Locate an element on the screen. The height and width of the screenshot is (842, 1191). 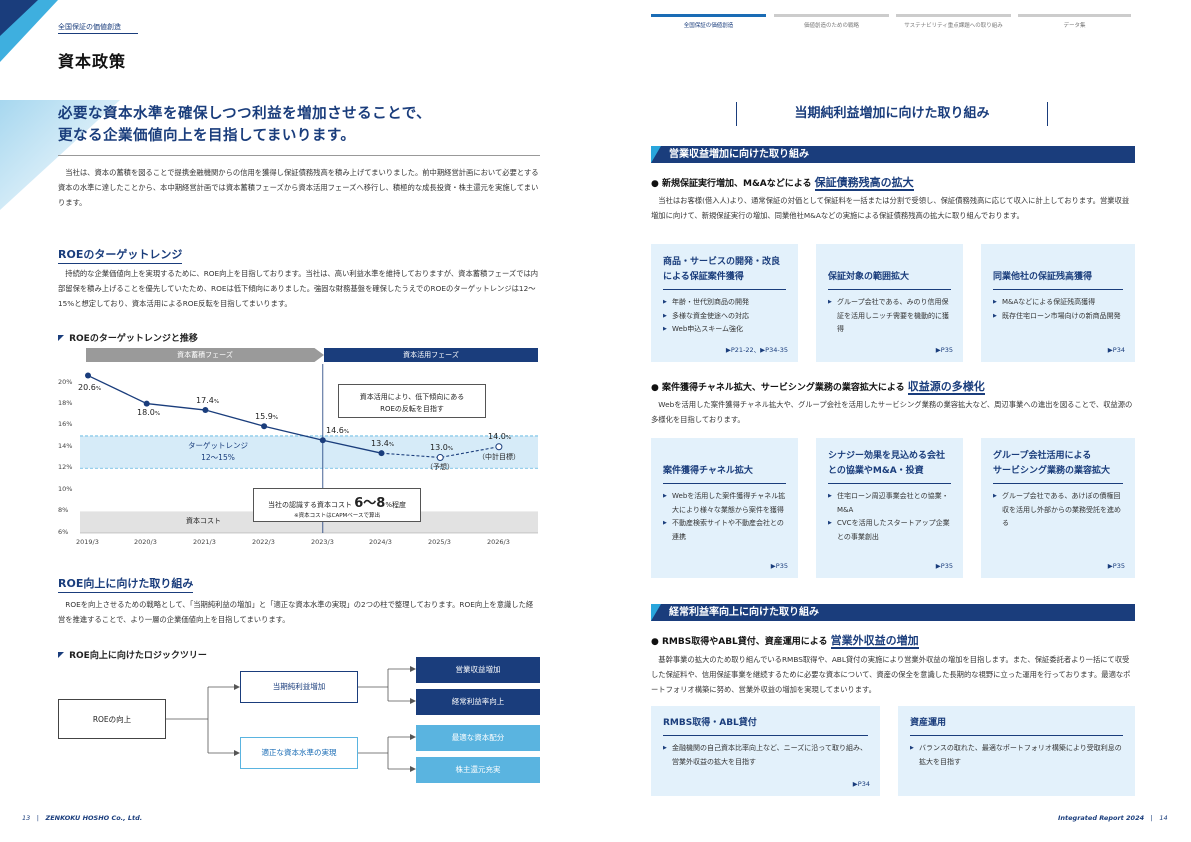
right-heading: 当期純利益増加に向けた取り組み is located at coordinates (892, 114).